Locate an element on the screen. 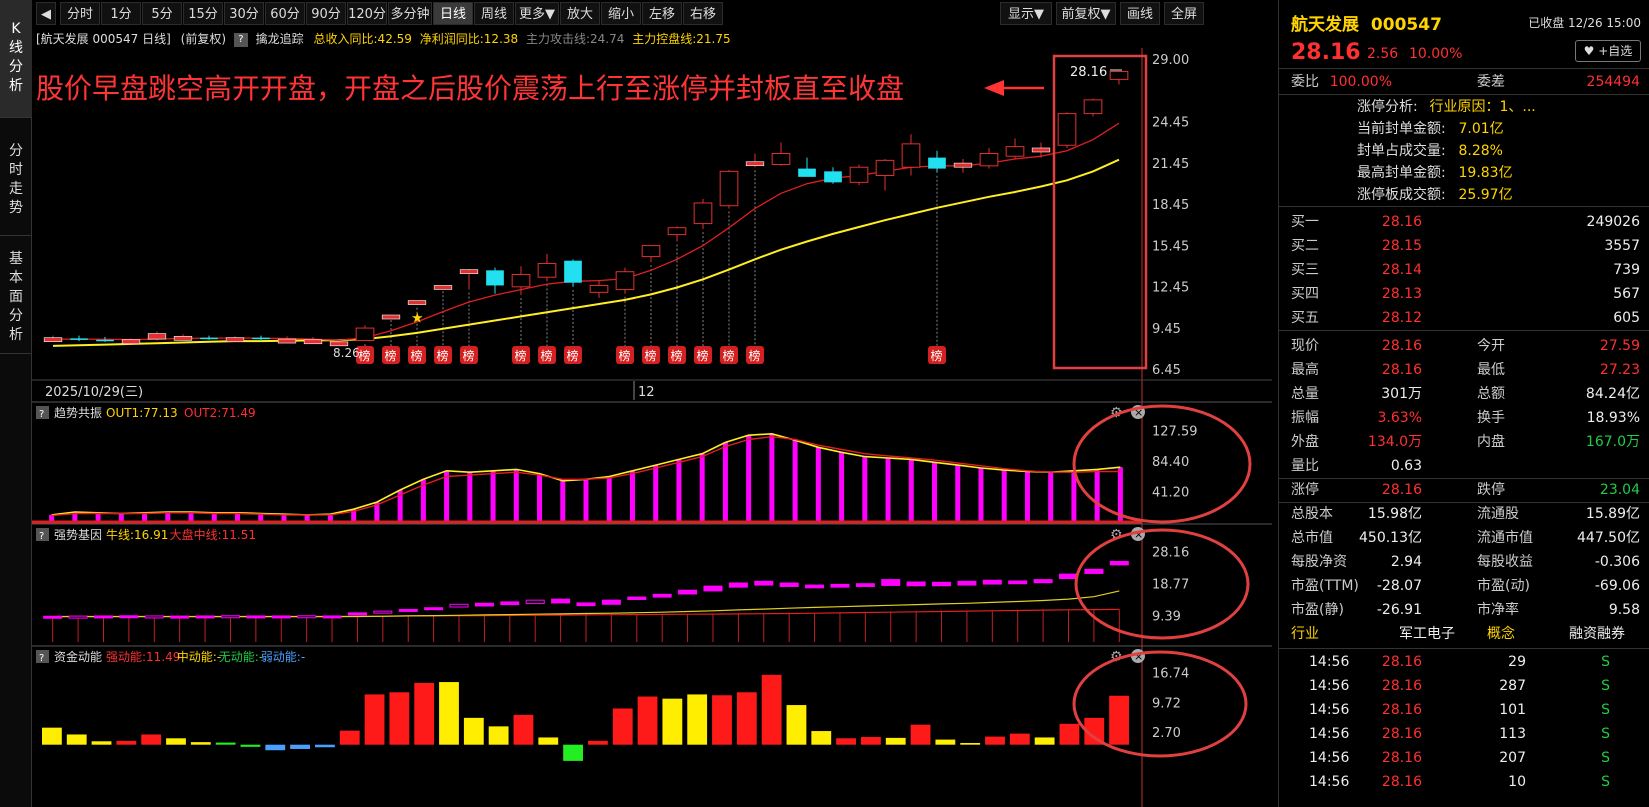  period-button: 日线 is located at coordinates (453, 13).